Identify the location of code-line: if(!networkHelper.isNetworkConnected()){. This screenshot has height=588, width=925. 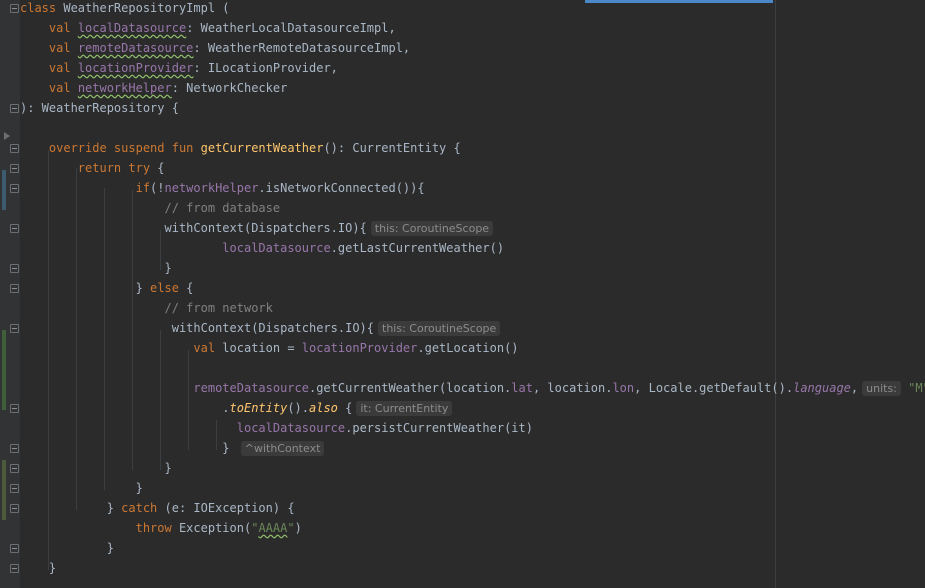
(222, 188).